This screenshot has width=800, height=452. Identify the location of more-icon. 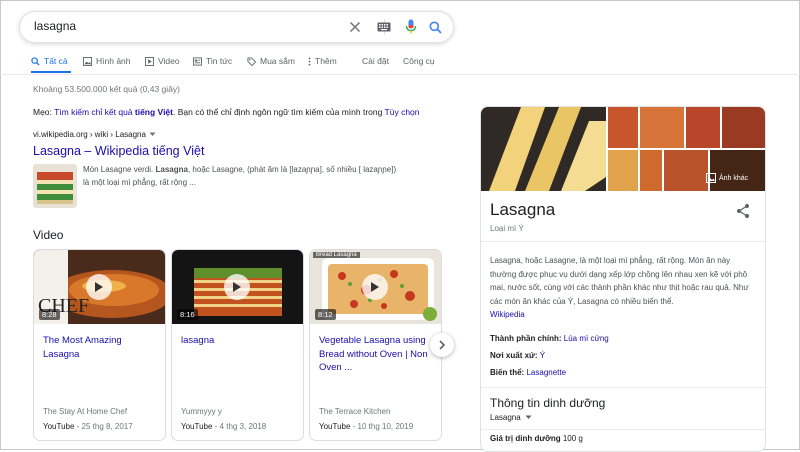
(309, 61).